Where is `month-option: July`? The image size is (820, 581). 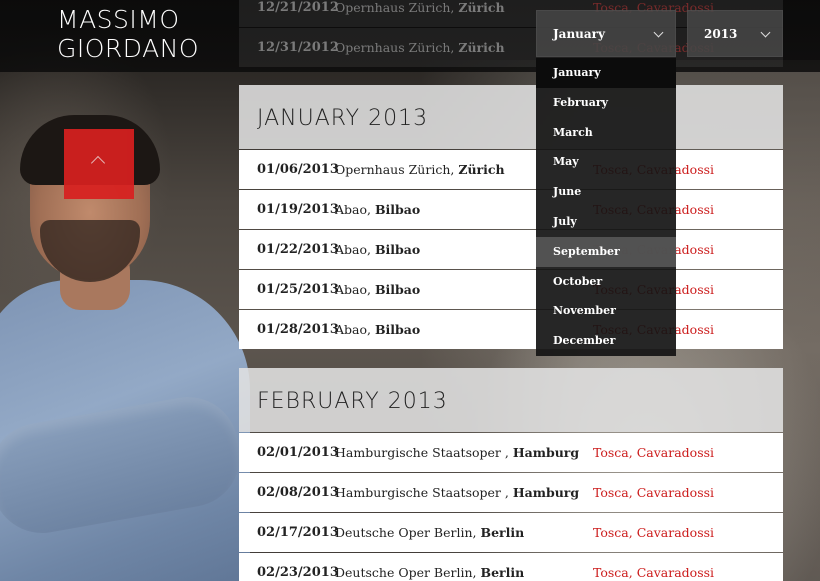
month-option: July is located at coordinates (606, 222).